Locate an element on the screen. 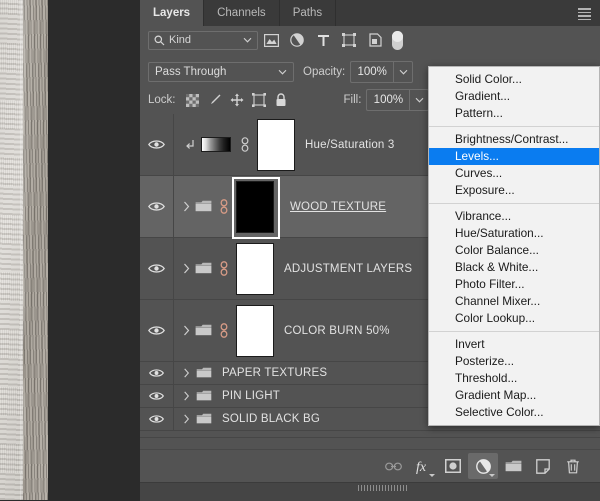 This screenshot has height=501, width=600. tab-channels: Channels is located at coordinates (242, 13).